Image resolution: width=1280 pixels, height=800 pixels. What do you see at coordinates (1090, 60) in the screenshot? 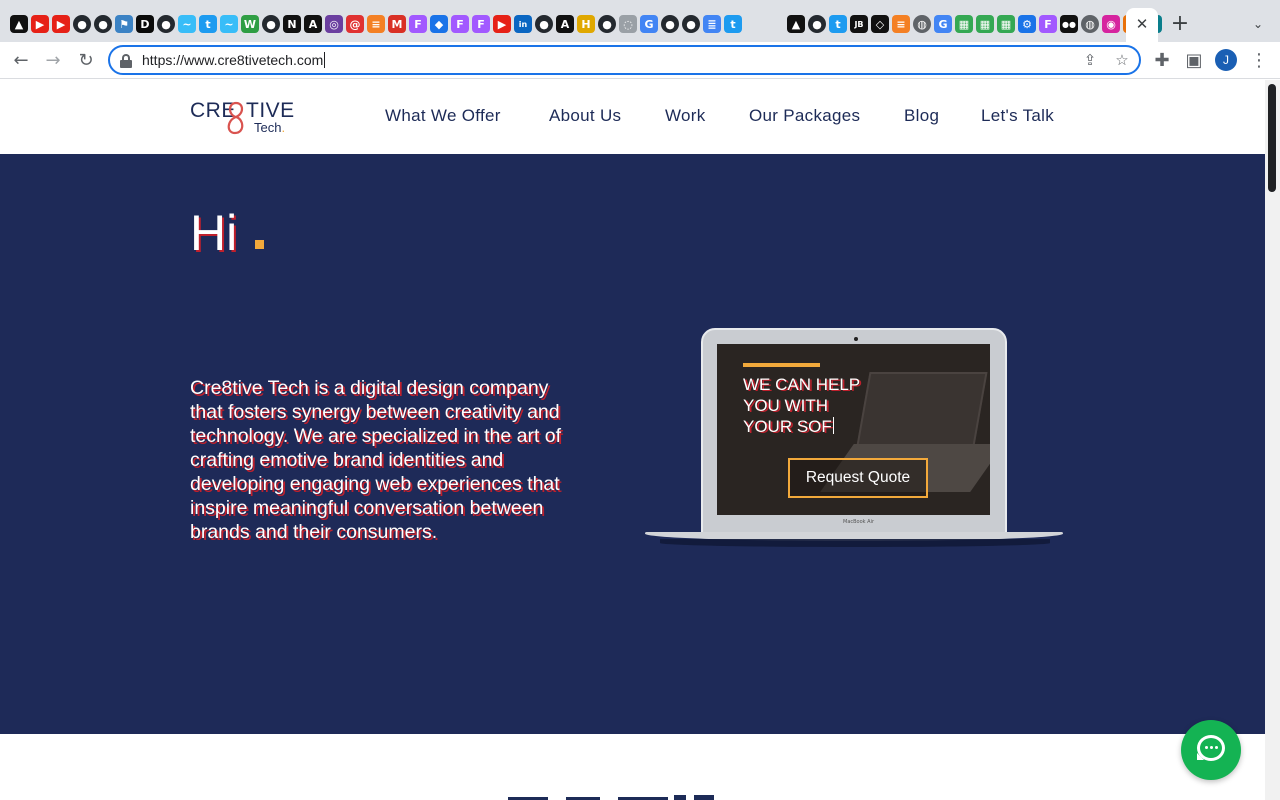
I see `share-icon: ⇪` at bounding box center [1090, 60].